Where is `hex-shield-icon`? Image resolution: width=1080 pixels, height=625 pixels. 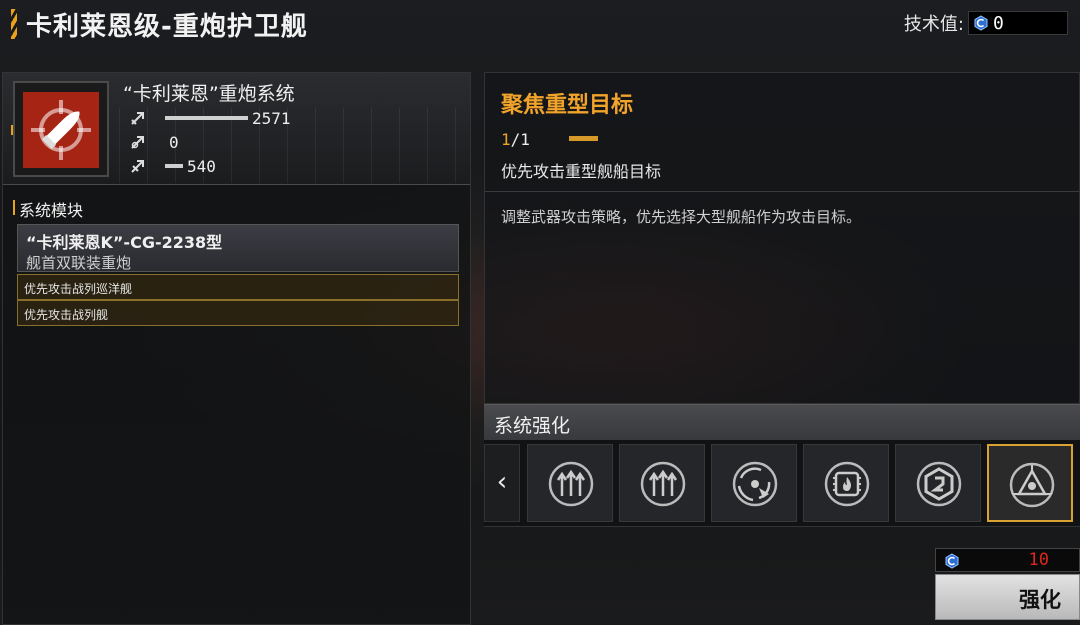 hex-shield-icon is located at coordinates (939, 484).